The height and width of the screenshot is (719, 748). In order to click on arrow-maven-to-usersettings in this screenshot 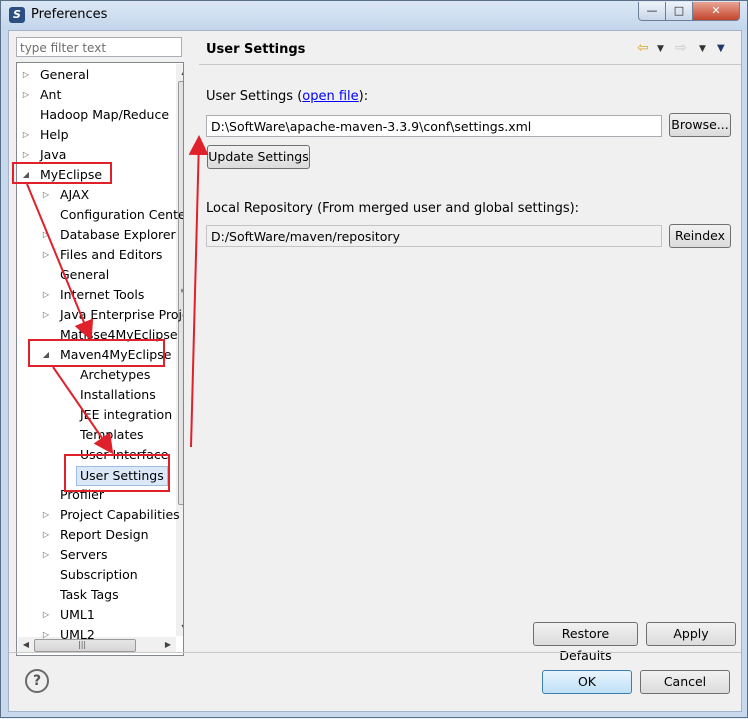, I will do `click(83, 410)`.